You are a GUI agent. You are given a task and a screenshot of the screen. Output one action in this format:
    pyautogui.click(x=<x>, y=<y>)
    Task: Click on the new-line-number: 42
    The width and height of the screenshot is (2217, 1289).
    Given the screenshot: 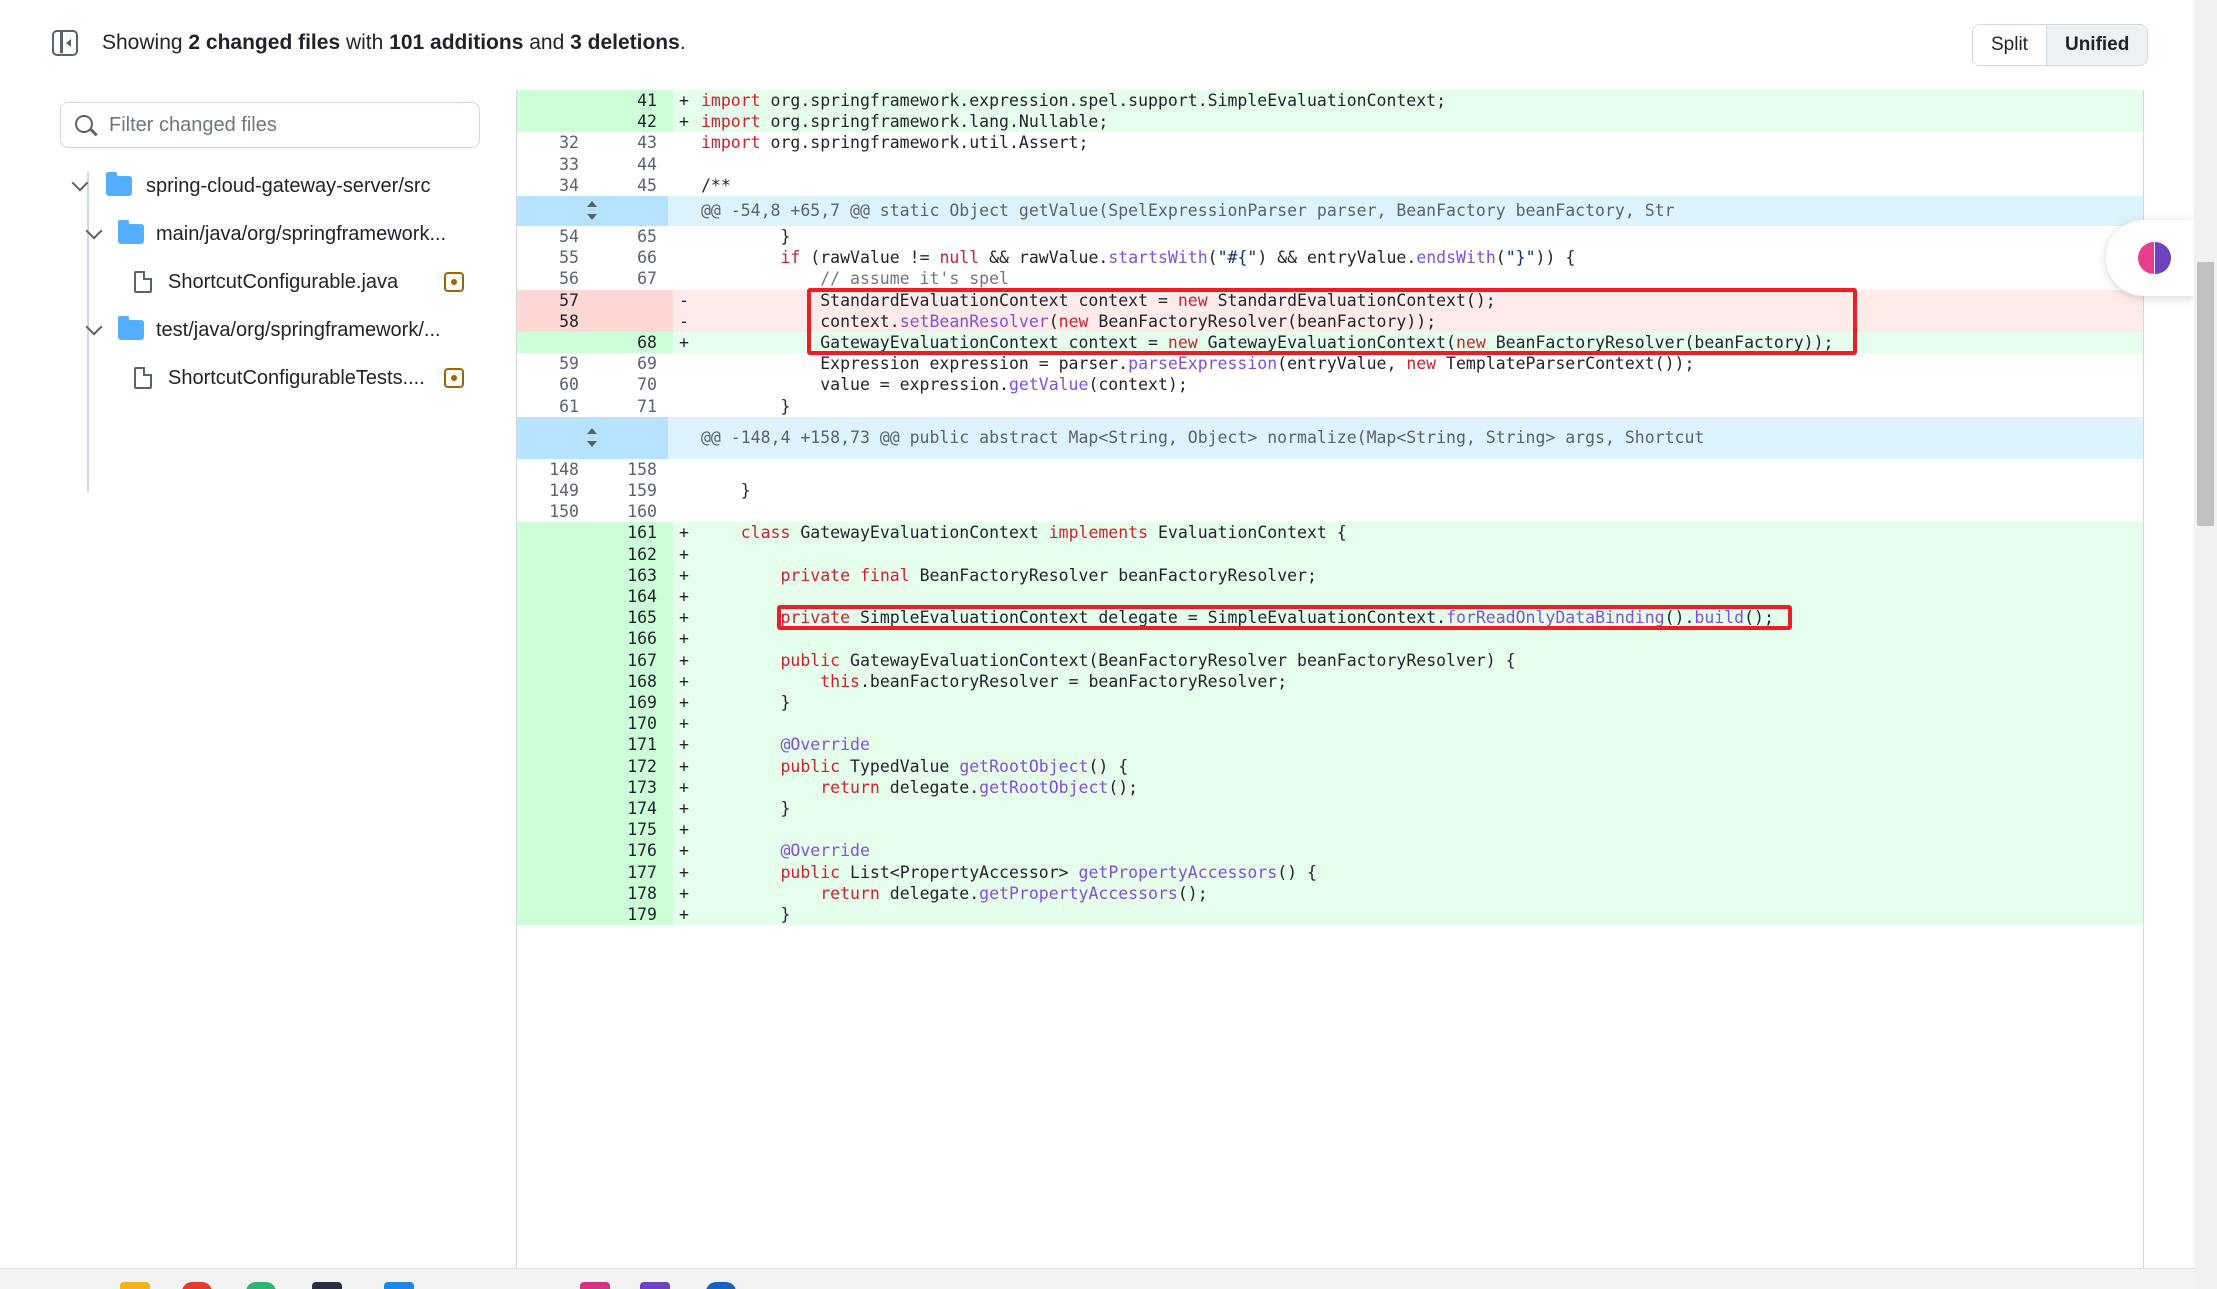 What is the action you would take?
    pyautogui.click(x=634, y=122)
    